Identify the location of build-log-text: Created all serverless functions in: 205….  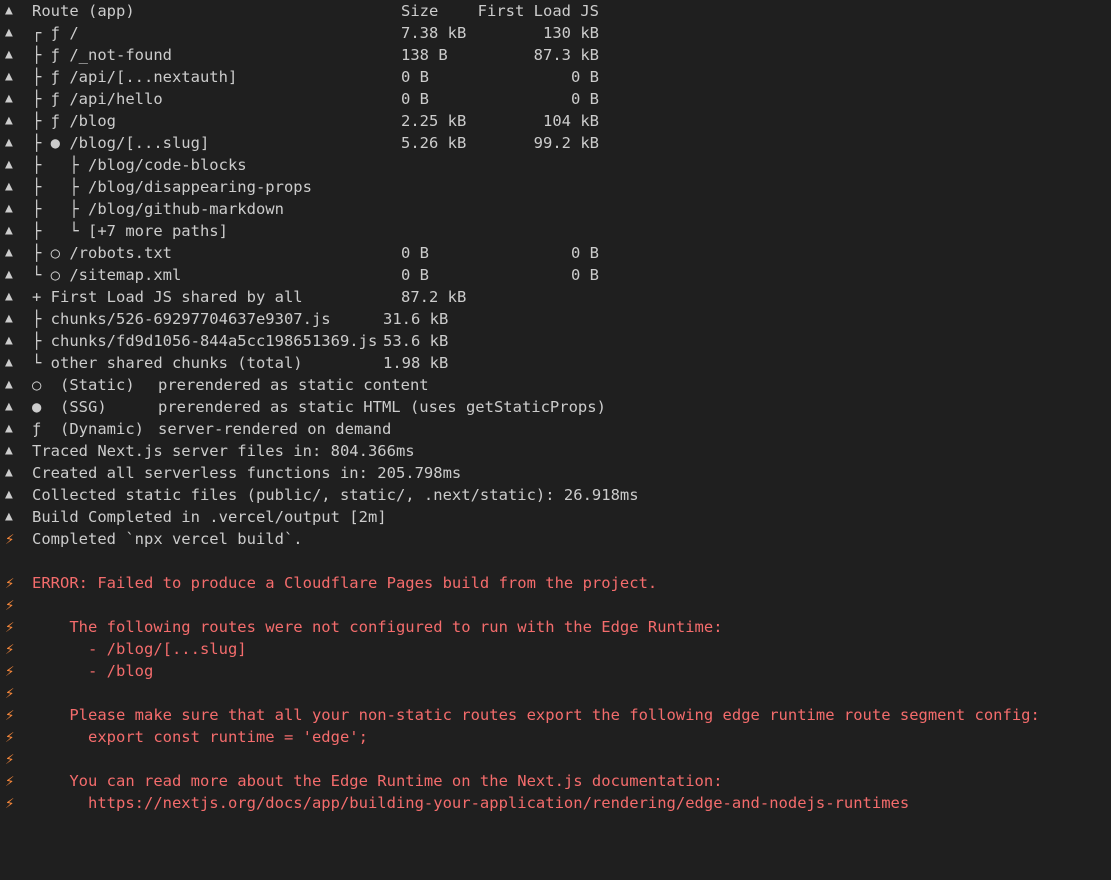
(247, 473).